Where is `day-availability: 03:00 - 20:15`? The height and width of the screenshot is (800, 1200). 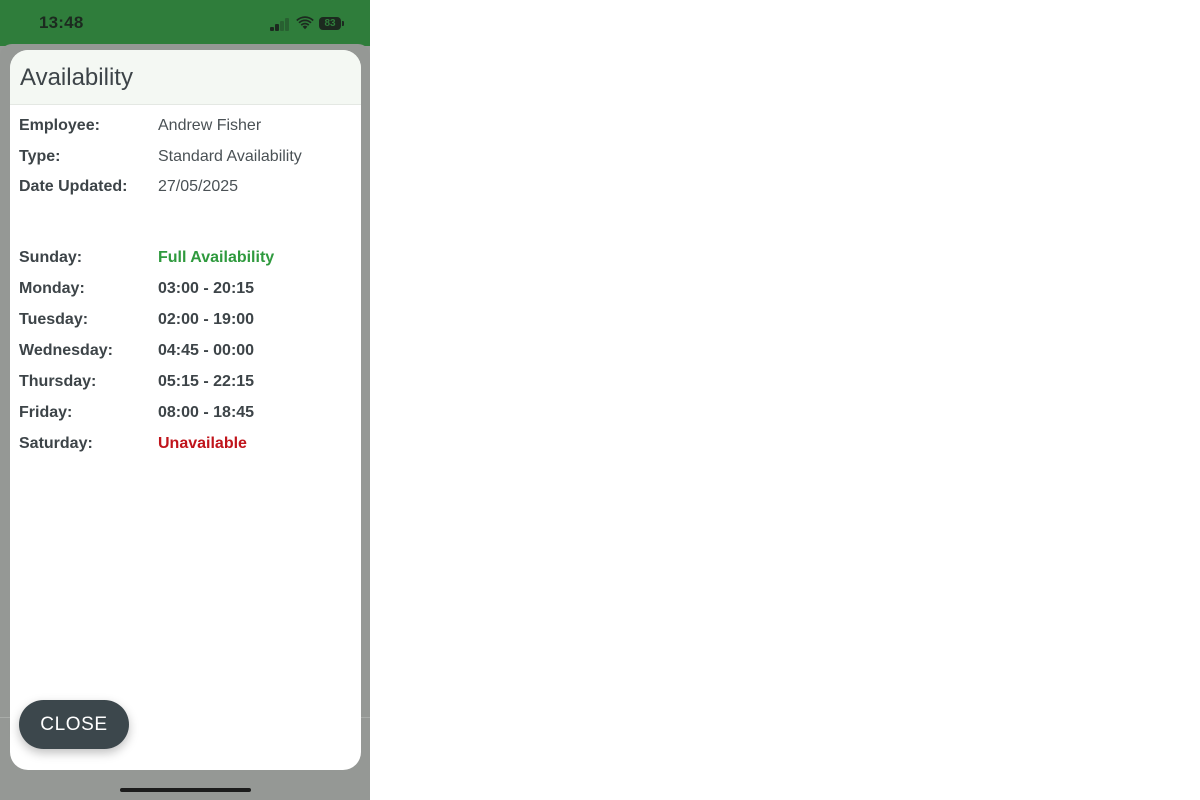 day-availability: 03:00 - 20:15 is located at coordinates (206, 288).